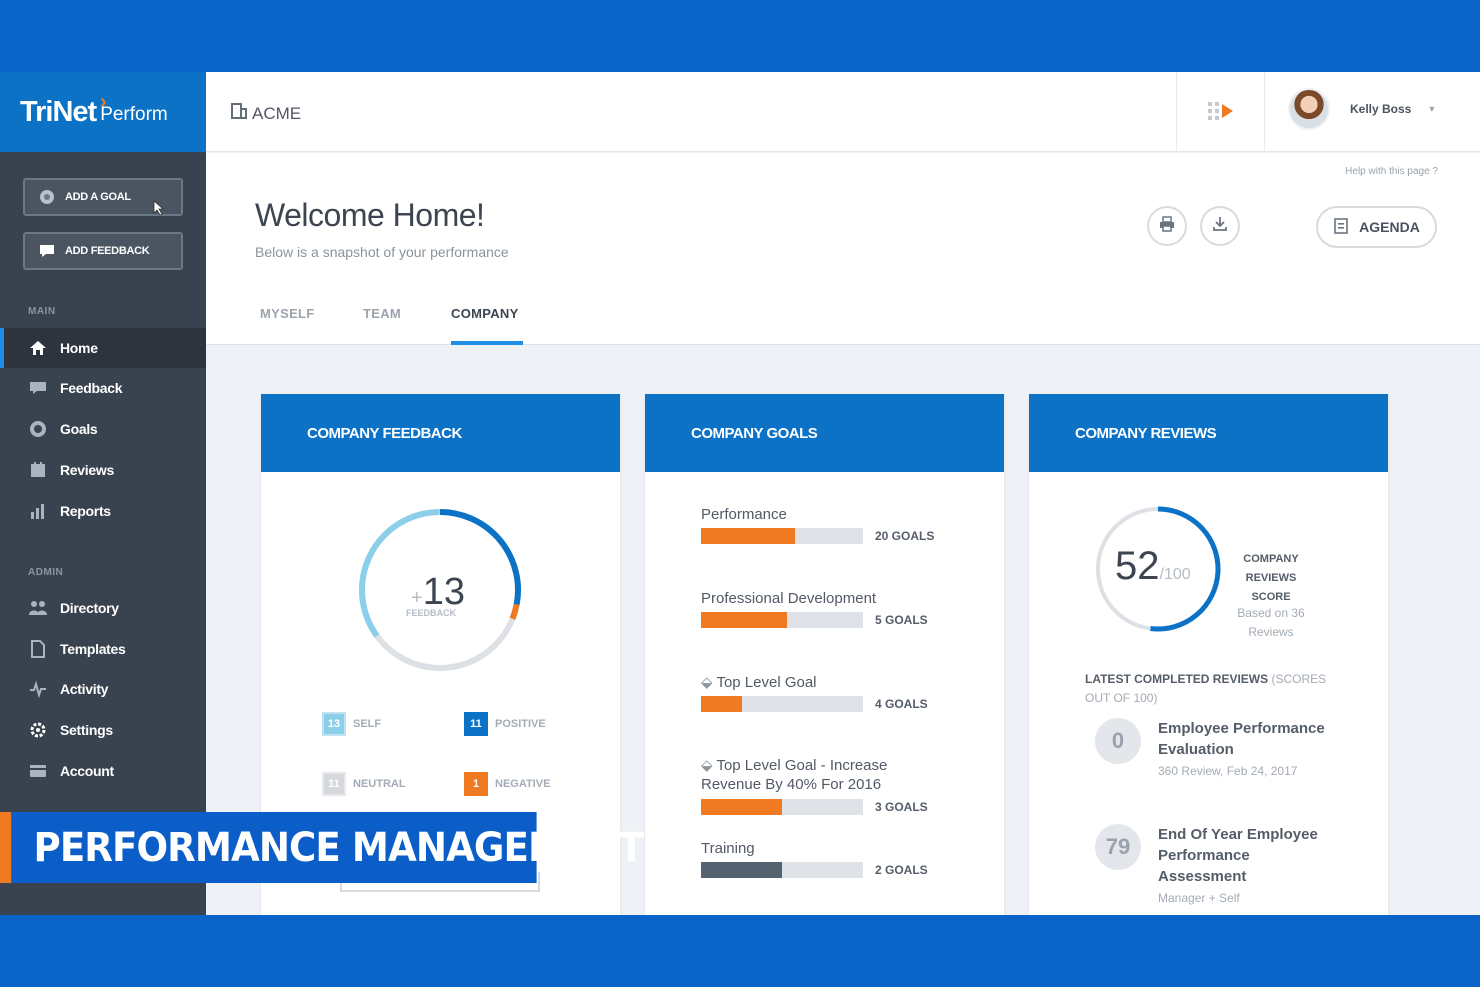  What do you see at coordinates (901, 870) in the screenshot?
I see `goal-count: 2 GOALS` at bounding box center [901, 870].